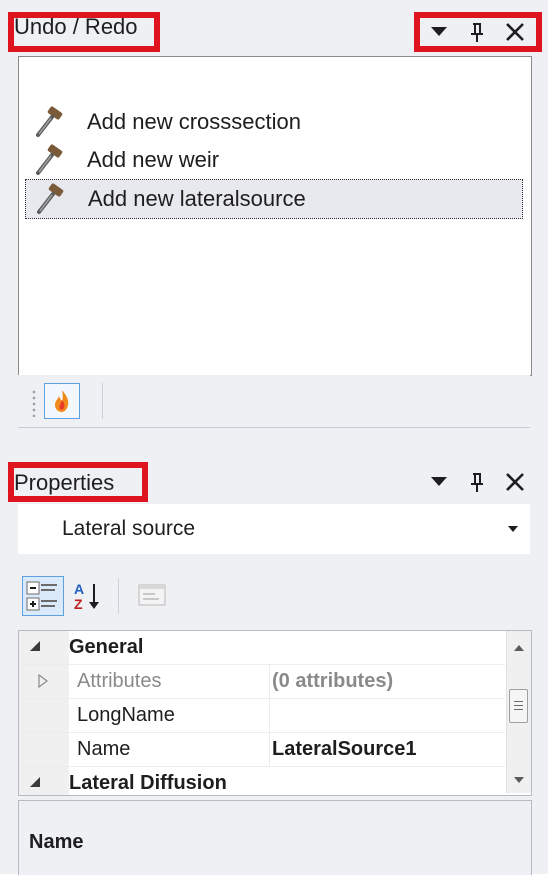 This screenshot has height=875, width=548. I want to click on categorized-icon, so click(41, 596).